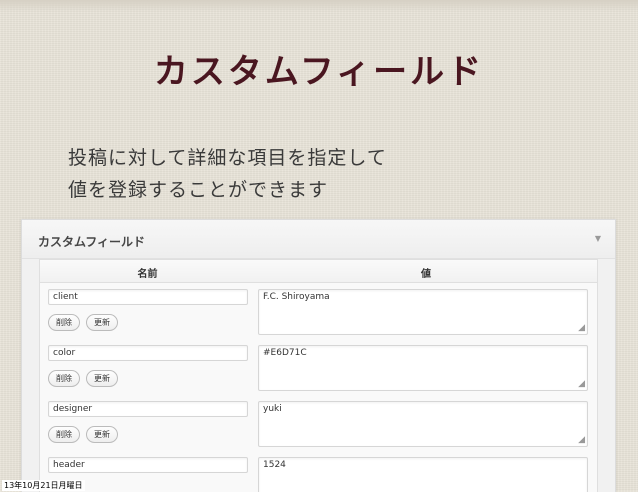 The image size is (638, 492). Describe the element at coordinates (319, 6) in the screenshot. I see `slide-top-edge` at that location.